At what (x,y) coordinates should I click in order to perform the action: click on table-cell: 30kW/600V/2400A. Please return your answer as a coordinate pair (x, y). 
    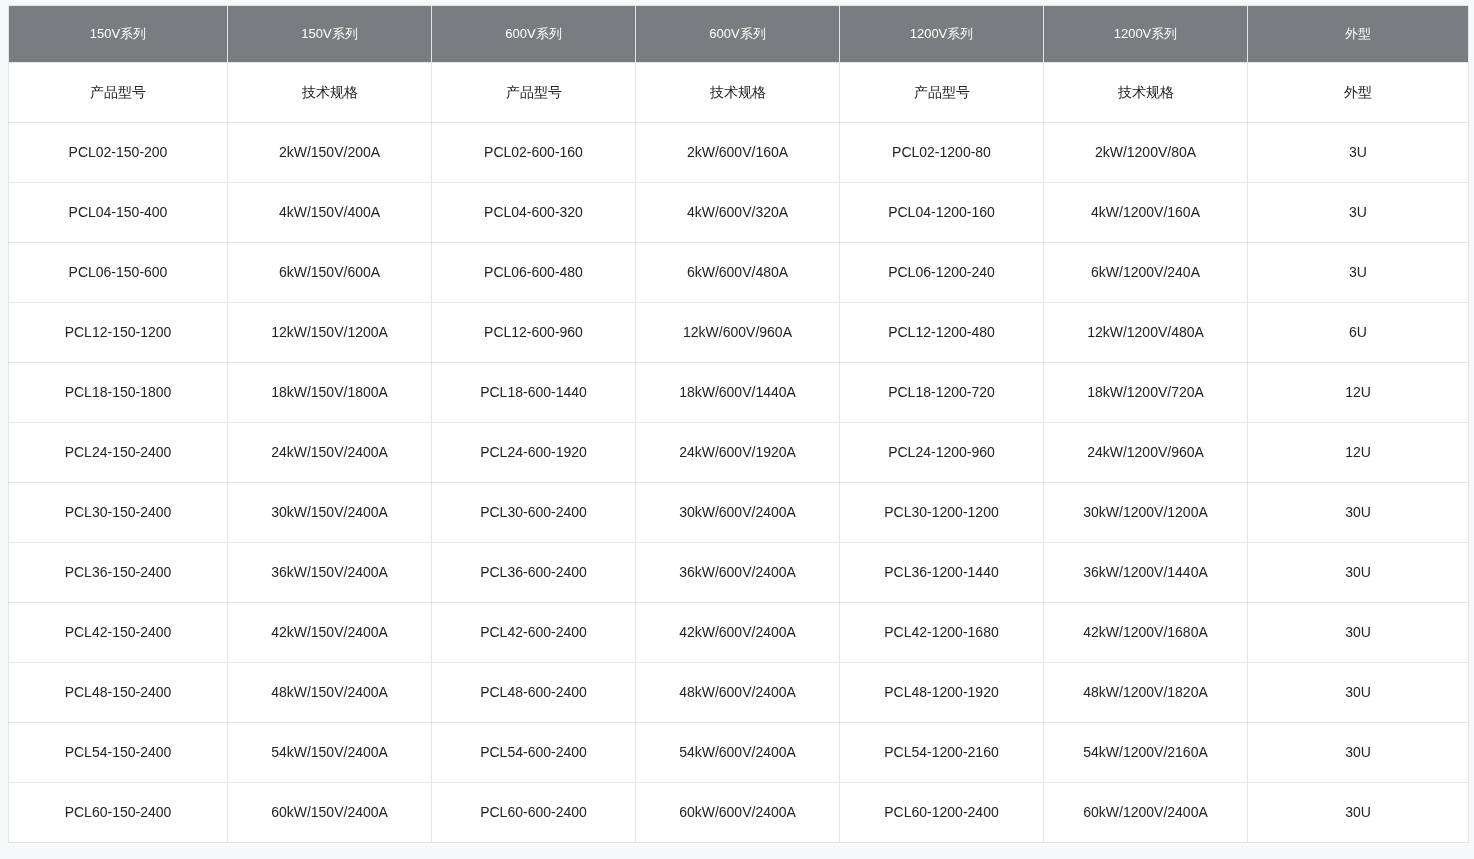
    Looking at the image, I should click on (737, 512).